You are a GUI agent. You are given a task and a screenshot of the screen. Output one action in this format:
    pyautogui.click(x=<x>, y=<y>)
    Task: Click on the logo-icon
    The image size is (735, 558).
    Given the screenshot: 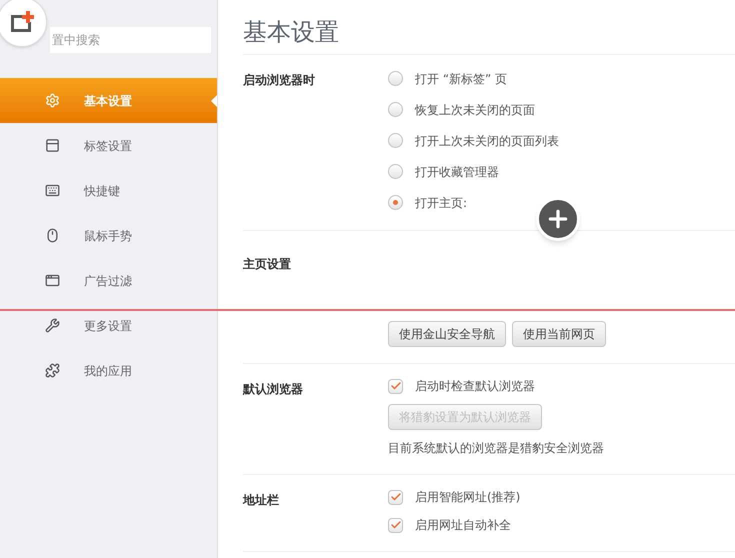 What is the action you would take?
    pyautogui.click(x=22, y=22)
    